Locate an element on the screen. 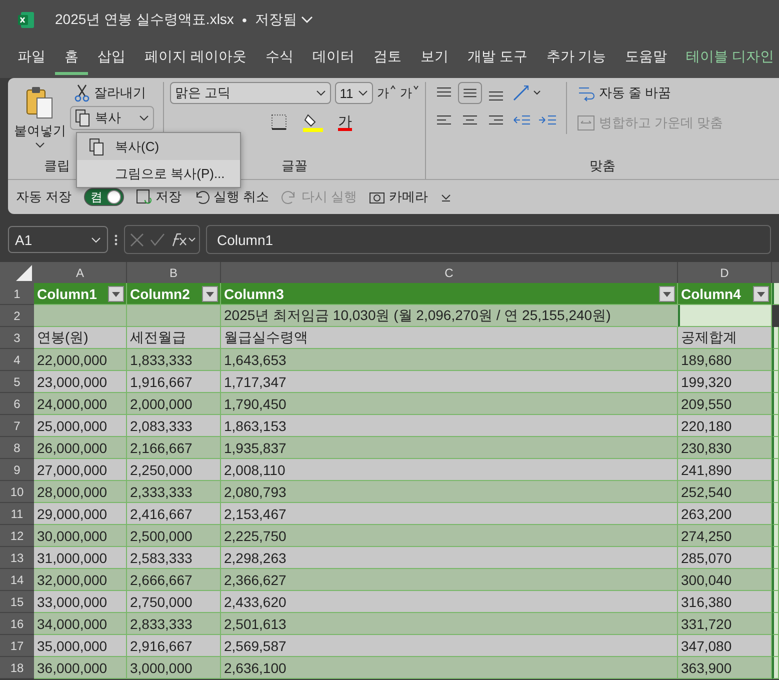 The image size is (779, 680). row-header: 18 is located at coordinates (17, 668).